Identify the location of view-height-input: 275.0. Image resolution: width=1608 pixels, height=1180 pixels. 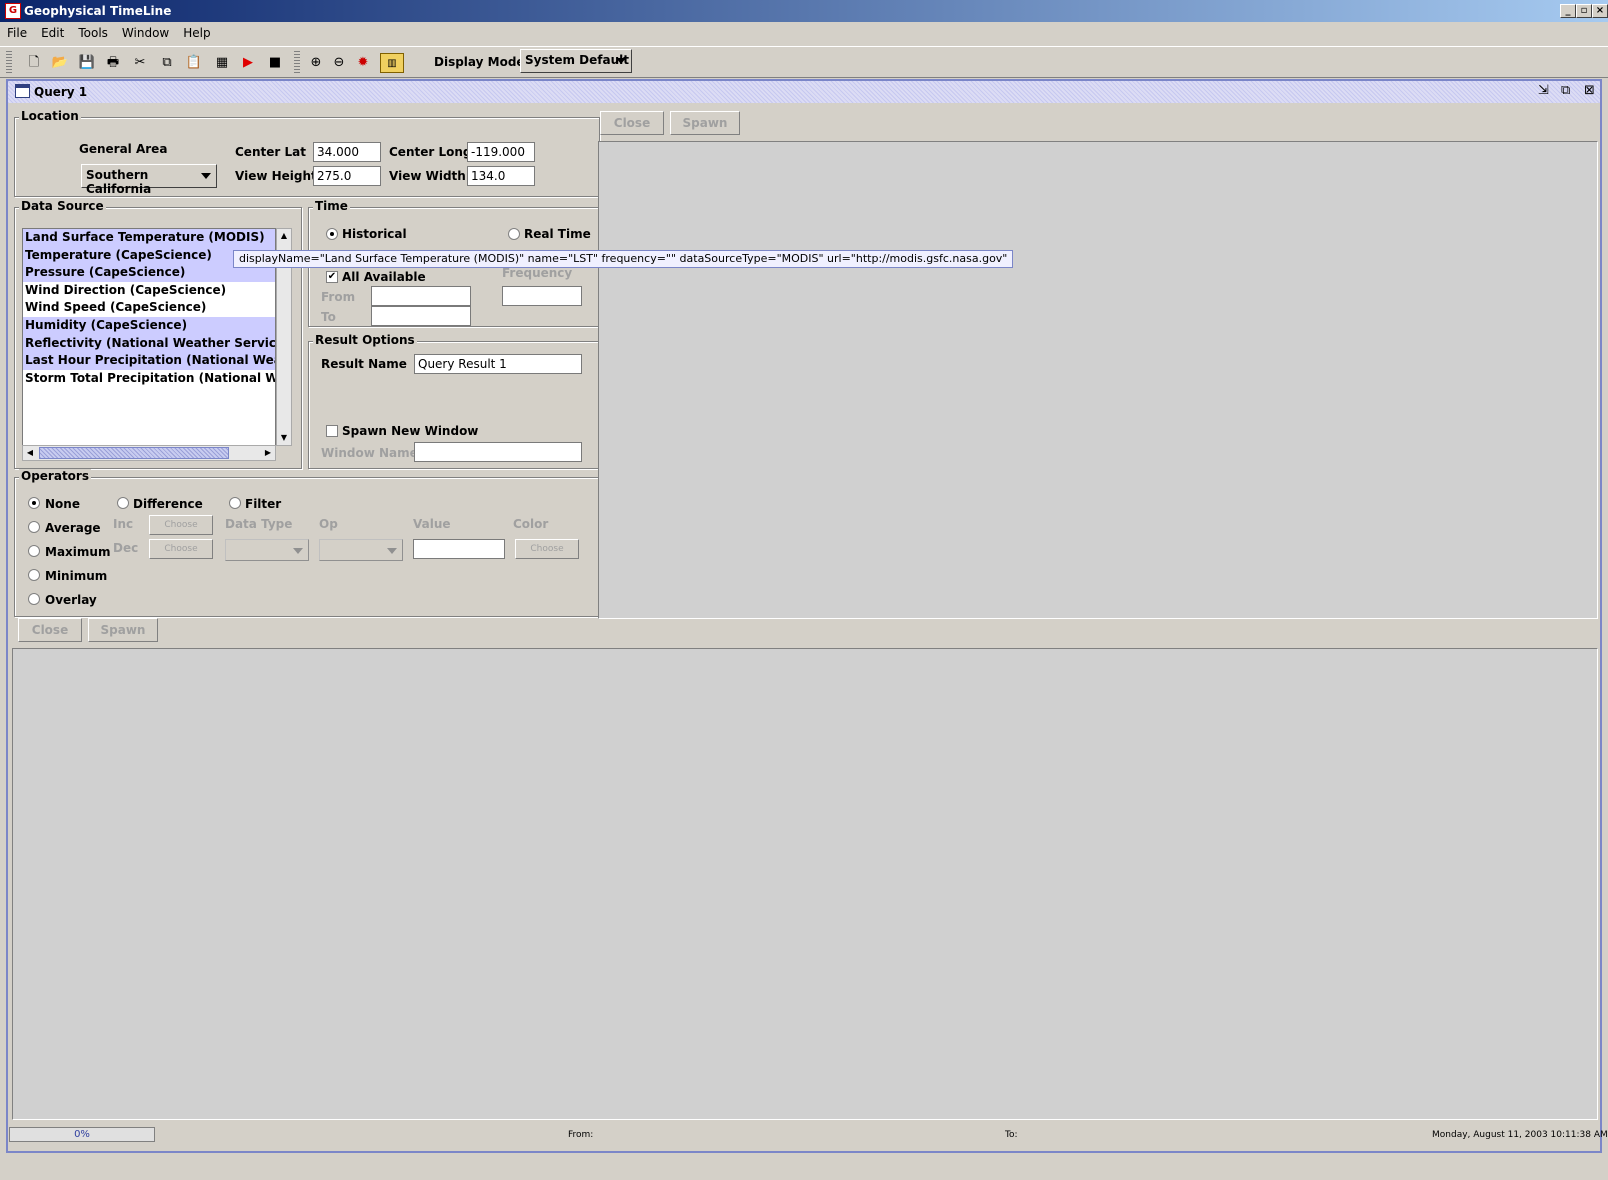
(347, 176).